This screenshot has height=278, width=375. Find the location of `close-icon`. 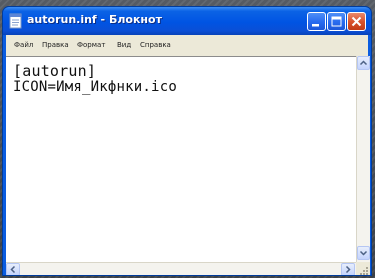

close-icon is located at coordinates (356, 21).